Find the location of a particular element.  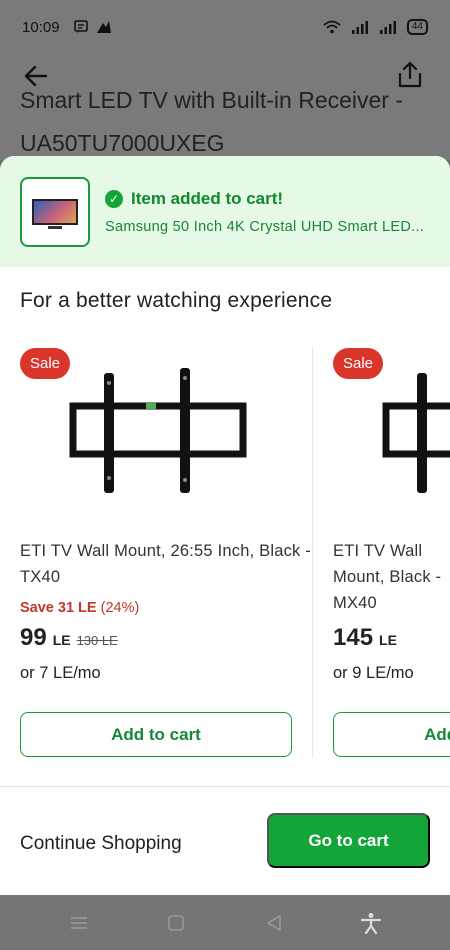

old-price: 130 LE is located at coordinates (97, 640).